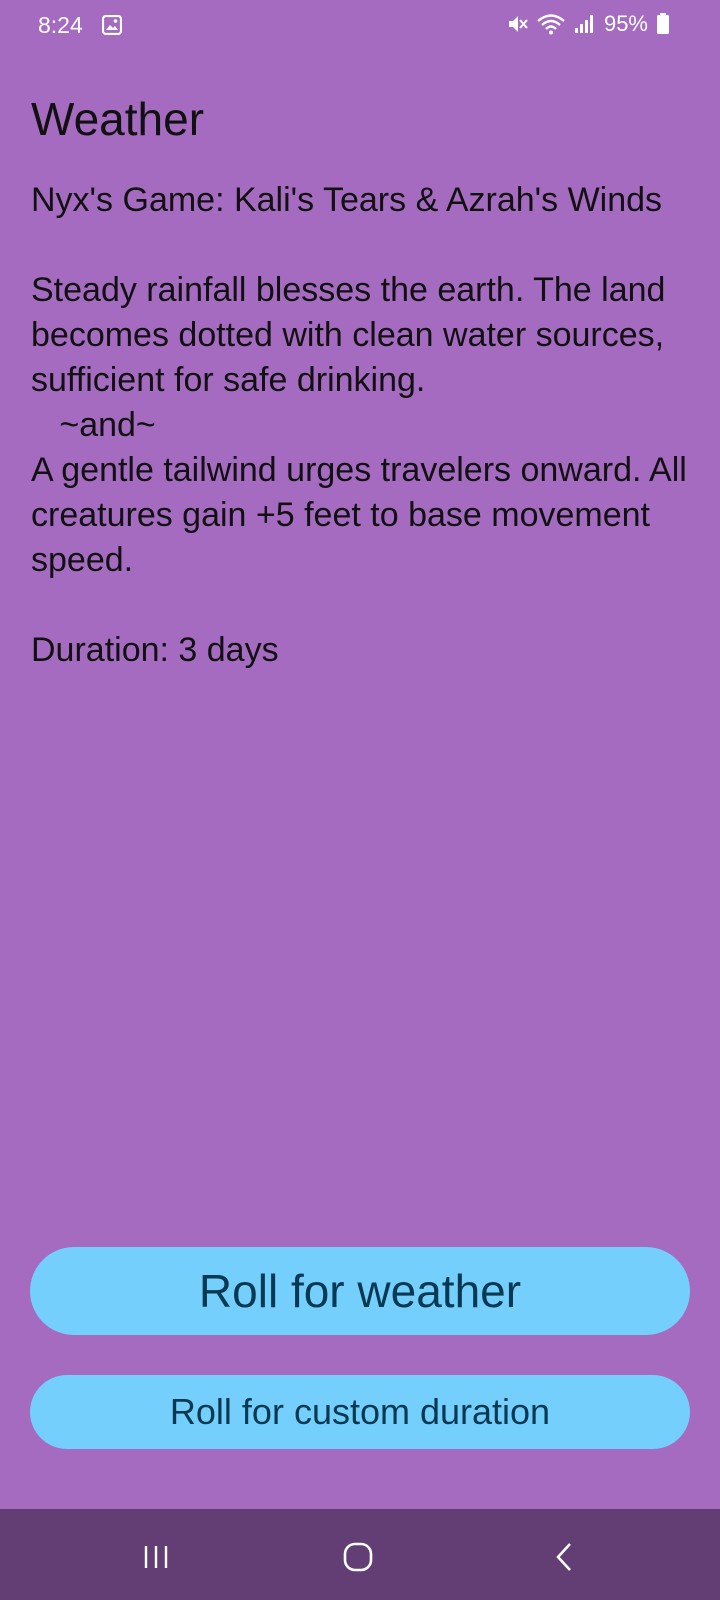 This screenshot has width=720, height=1600. What do you see at coordinates (360, 1412) in the screenshot?
I see `roll-for-custom-duration-button: Roll for custom duration` at bounding box center [360, 1412].